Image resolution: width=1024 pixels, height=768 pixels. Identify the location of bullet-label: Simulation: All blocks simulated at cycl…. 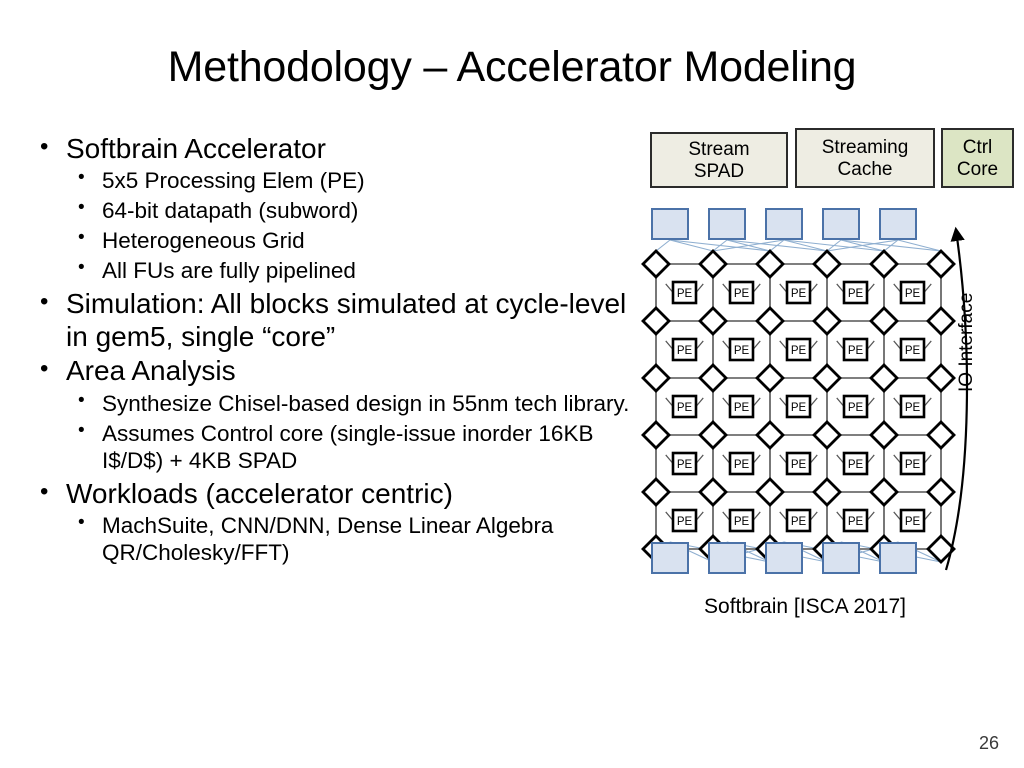
(346, 320).